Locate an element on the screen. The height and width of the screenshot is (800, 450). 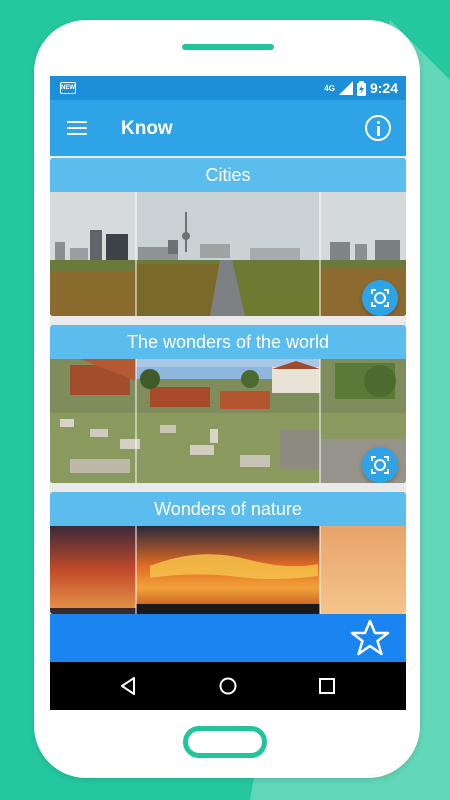
status-bar: NEW 4G 9:24 is located at coordinates (228, 88).